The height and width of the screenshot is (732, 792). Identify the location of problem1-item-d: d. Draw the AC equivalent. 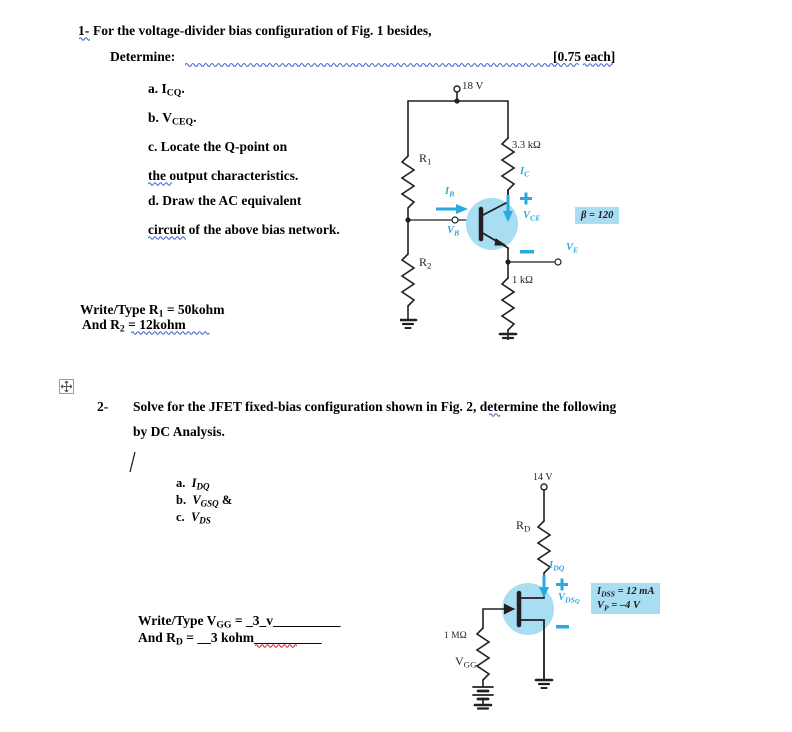
(225, 200).